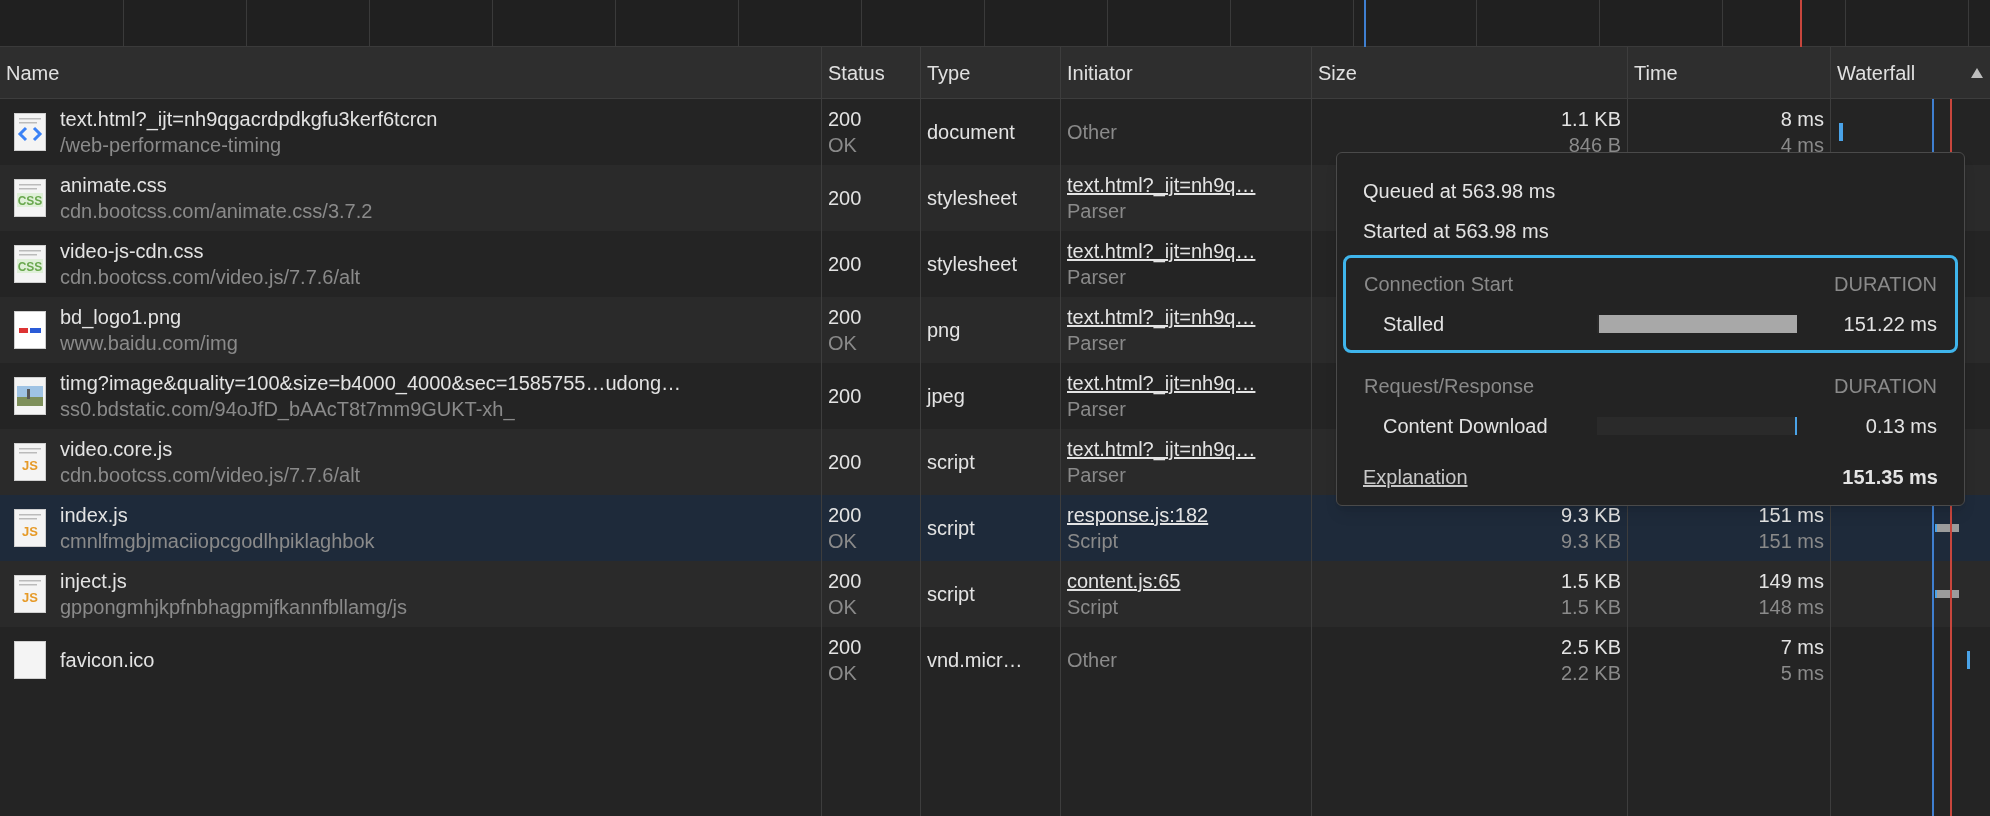 This screenshot has height=816, width=1990. What do you see at coordinates (1138, 515) in the screenshot?
I see `initiator-link: response.js:182` at bounding box center [1138, 515].